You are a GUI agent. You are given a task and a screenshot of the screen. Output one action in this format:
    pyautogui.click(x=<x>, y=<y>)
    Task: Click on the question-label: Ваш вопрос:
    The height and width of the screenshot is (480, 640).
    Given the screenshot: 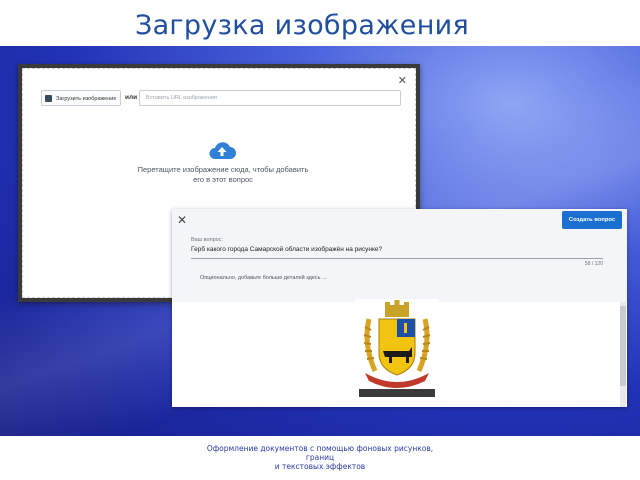 What is the action you would take?
    pyautogui.click(x=207, y=240)
    